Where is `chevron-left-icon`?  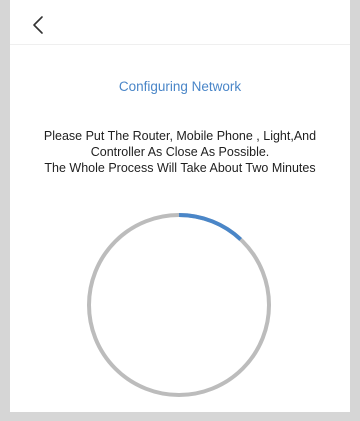 chevron-left-icon is located at coordinates (38, 25).